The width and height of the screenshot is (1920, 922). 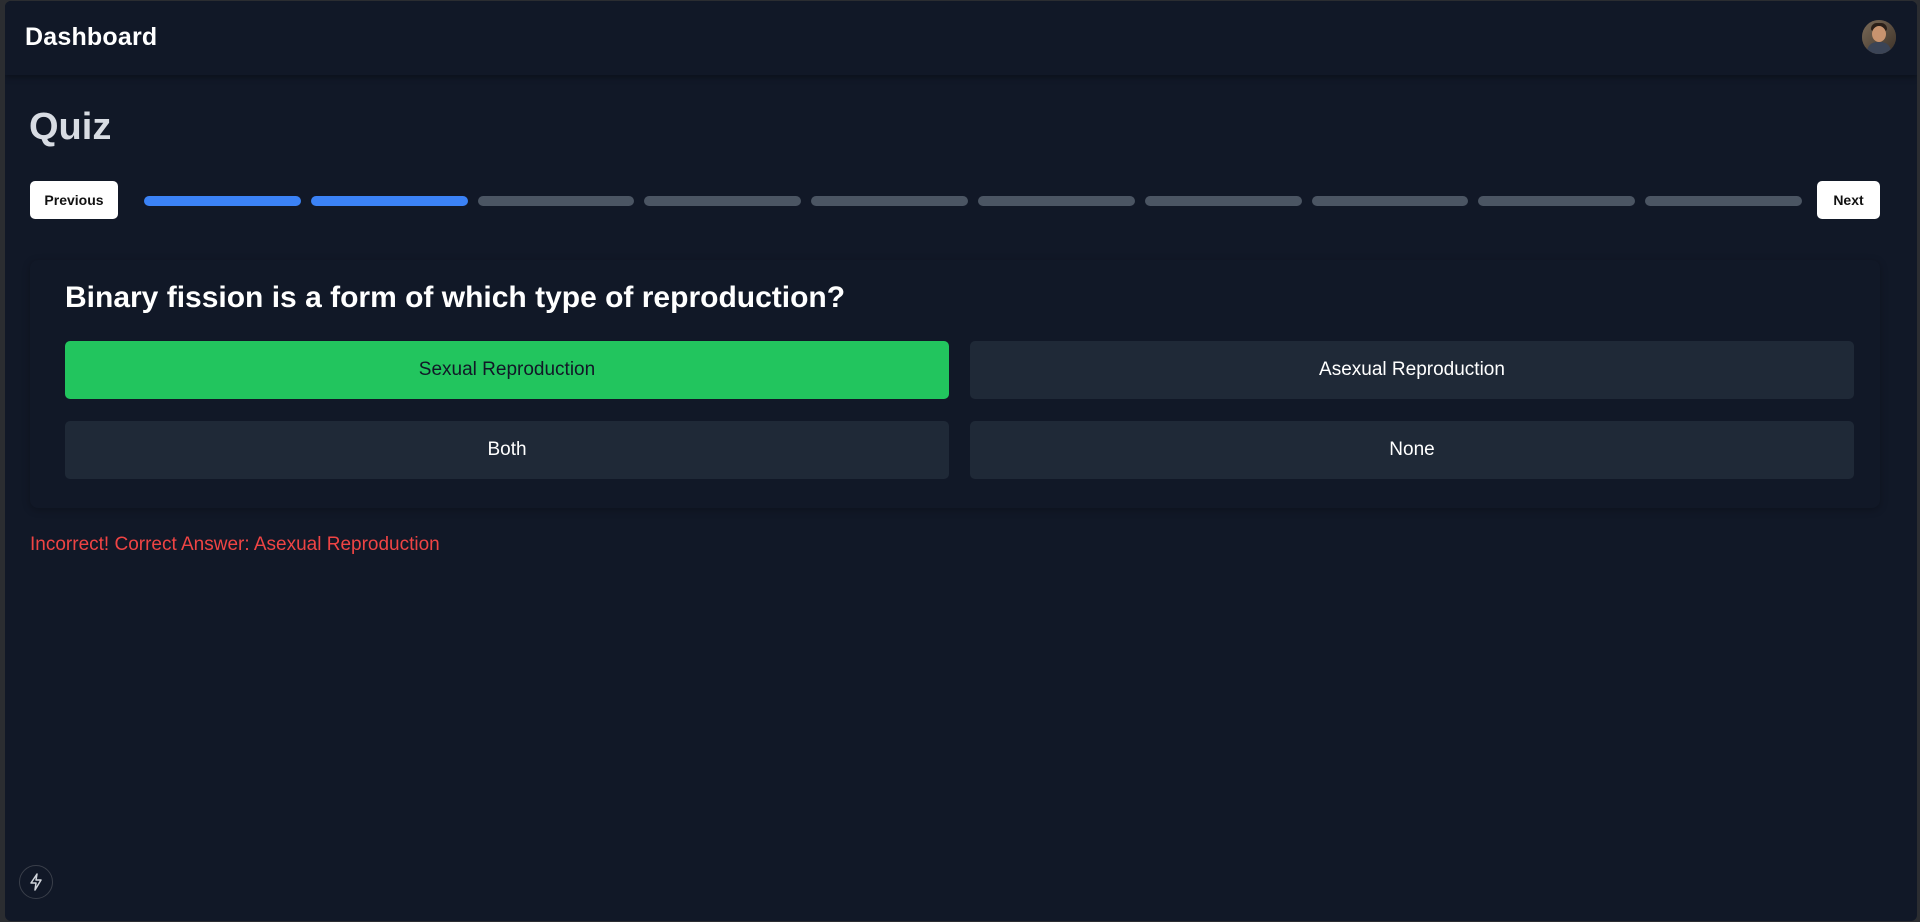 I want to click on top-navbar: Dashboard, so click(x=961, y=38).